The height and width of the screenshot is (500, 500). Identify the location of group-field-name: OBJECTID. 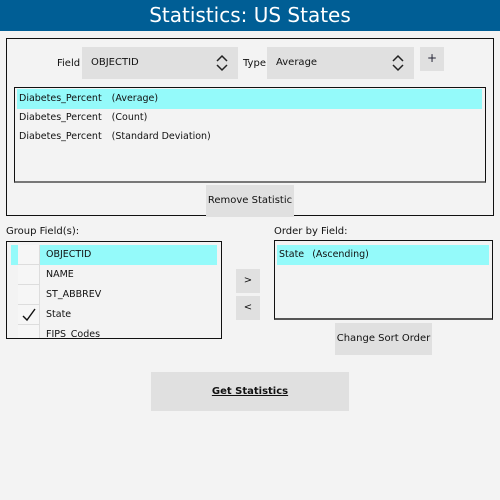
(69, 254).